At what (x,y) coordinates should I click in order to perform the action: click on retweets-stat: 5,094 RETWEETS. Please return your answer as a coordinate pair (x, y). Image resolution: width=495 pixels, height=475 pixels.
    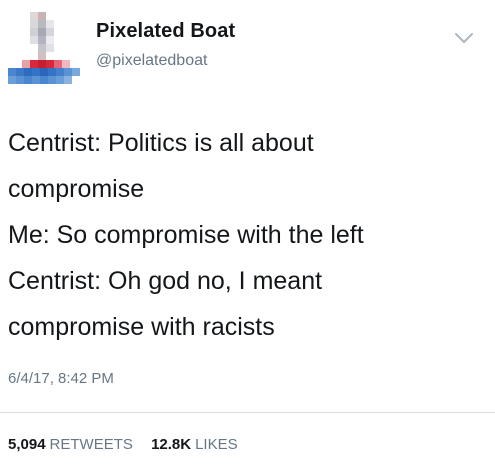
    Looking at the image, I should click on (70, 444).